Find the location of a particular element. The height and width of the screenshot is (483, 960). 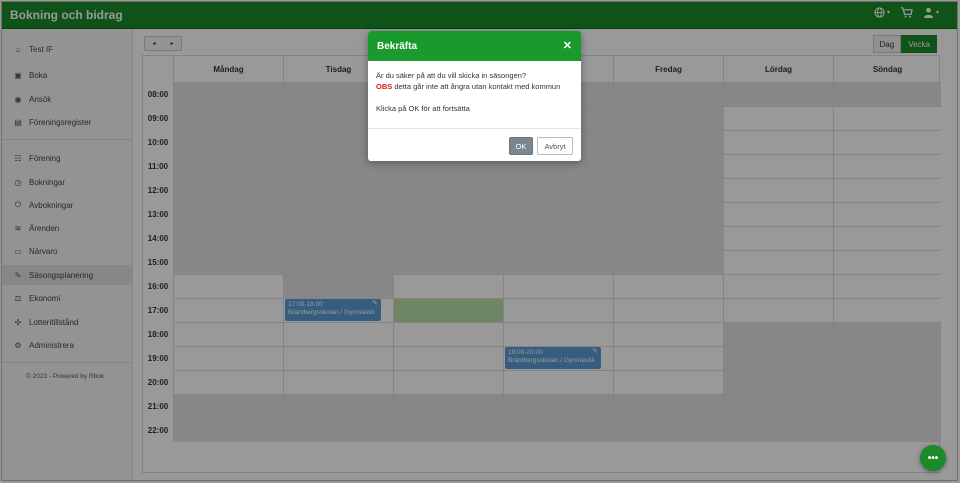

ok-button: OK is located at coordinates (521, 146).